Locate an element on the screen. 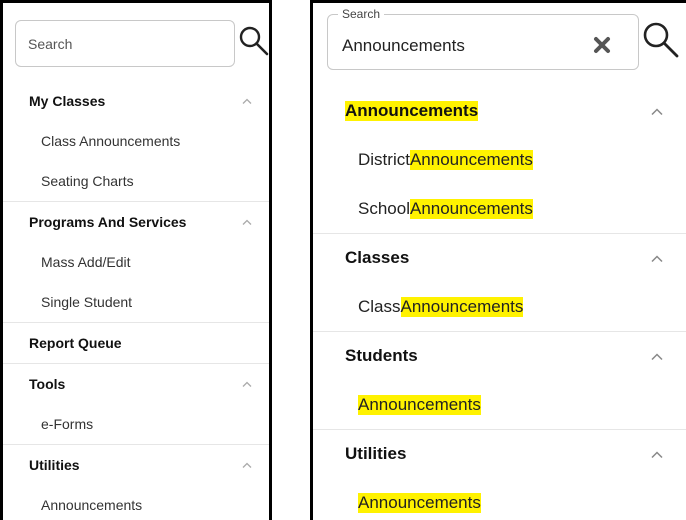 The width and height of the screenshot is (686, 520). result-item-class-announcements: Class Announcements is located at coordinates (499, 306).